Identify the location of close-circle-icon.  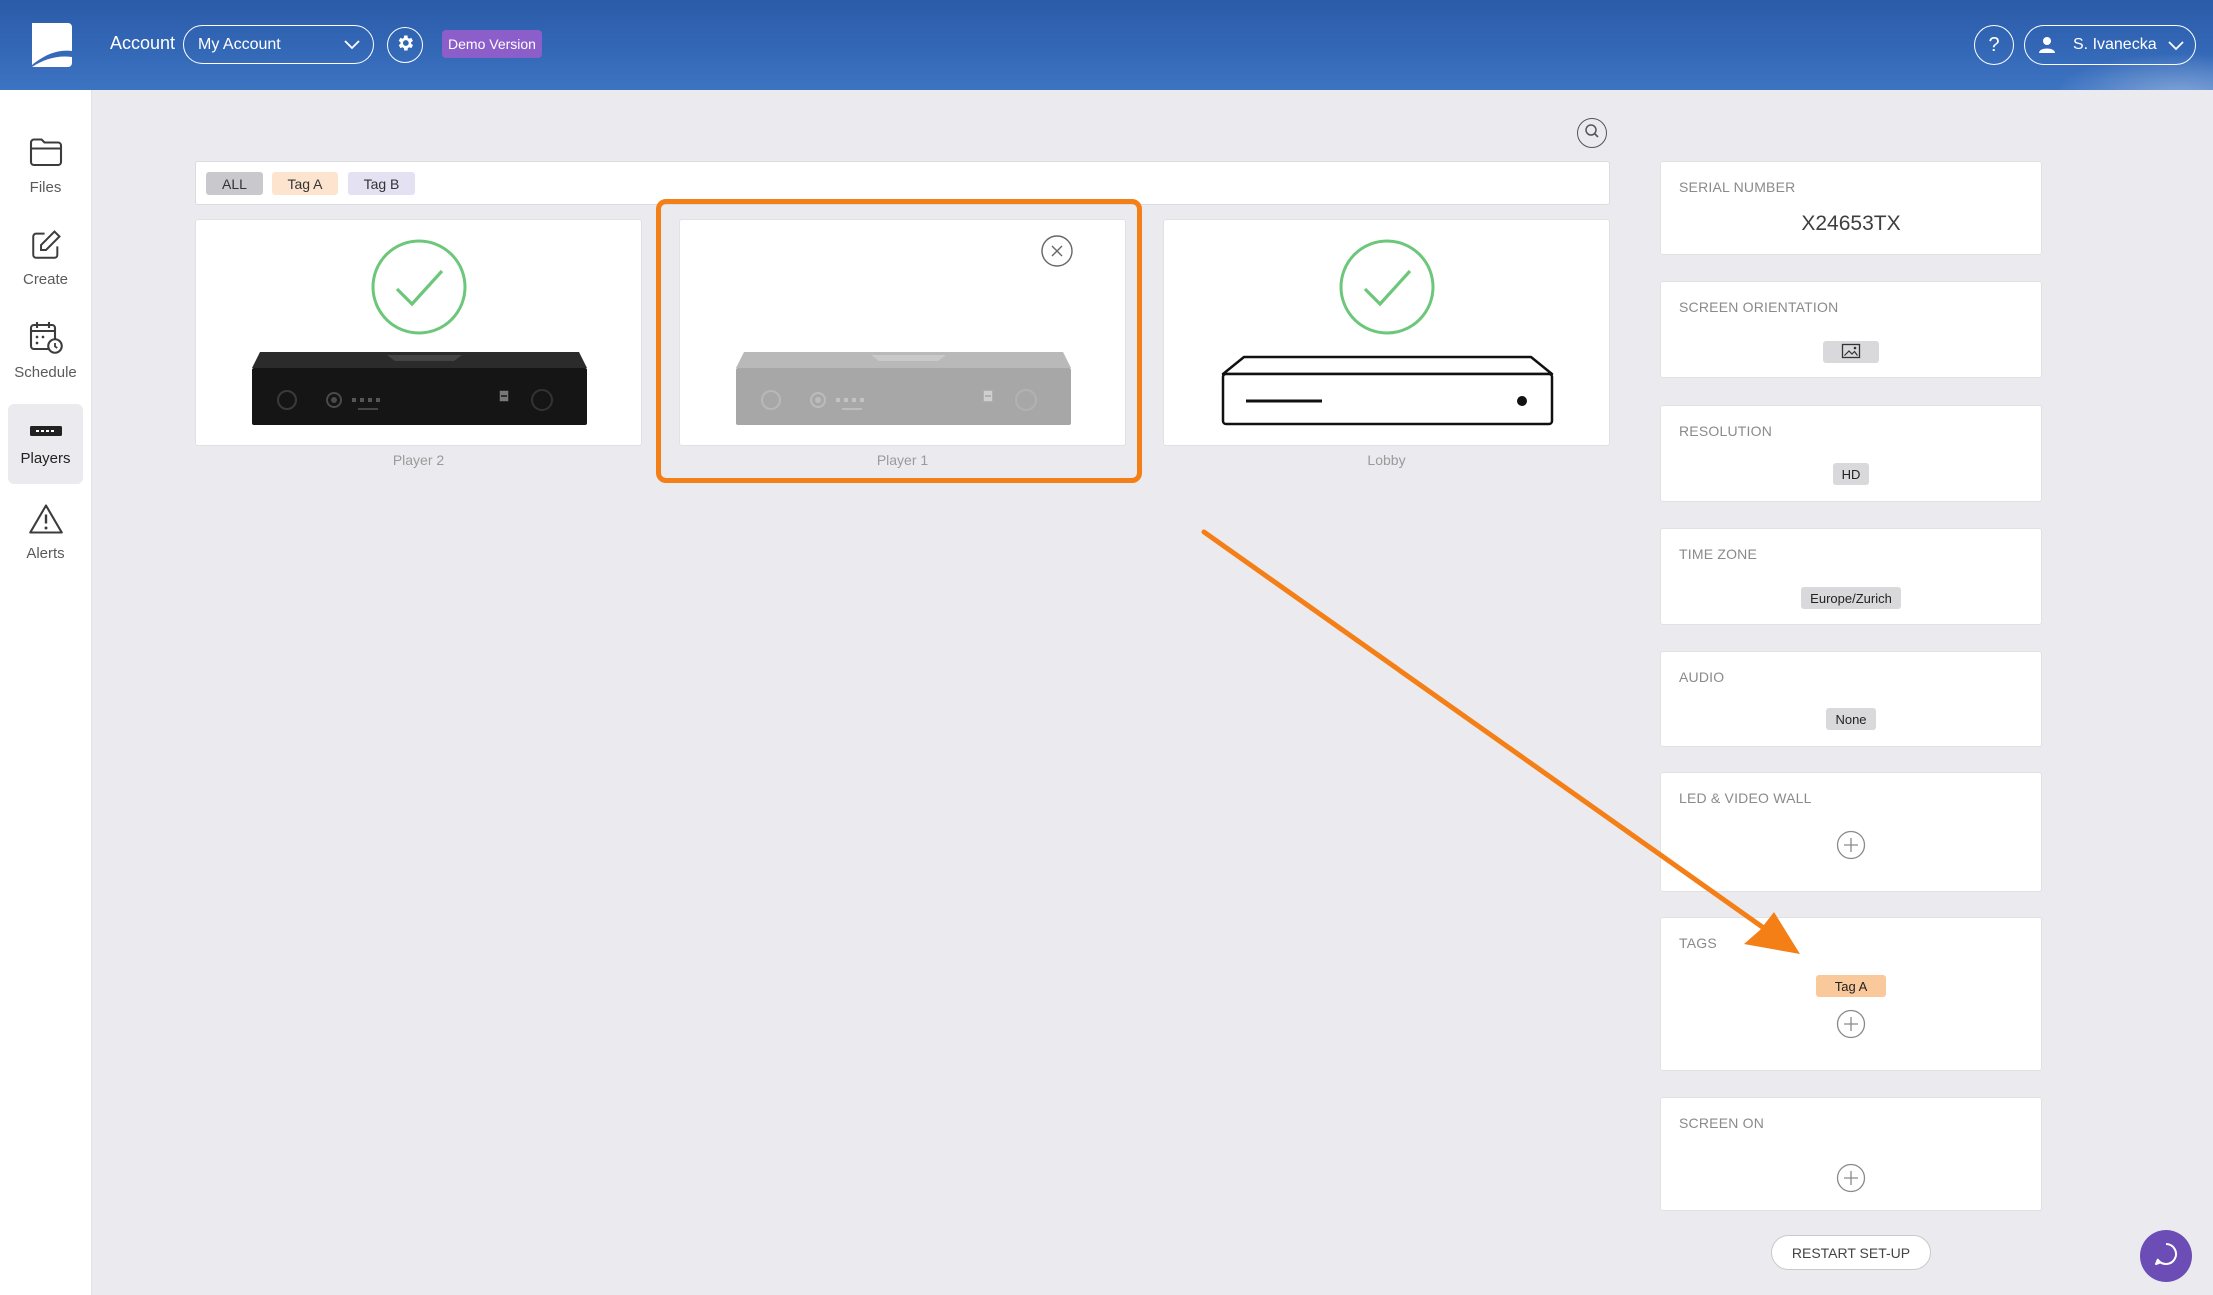
(1057, 253).